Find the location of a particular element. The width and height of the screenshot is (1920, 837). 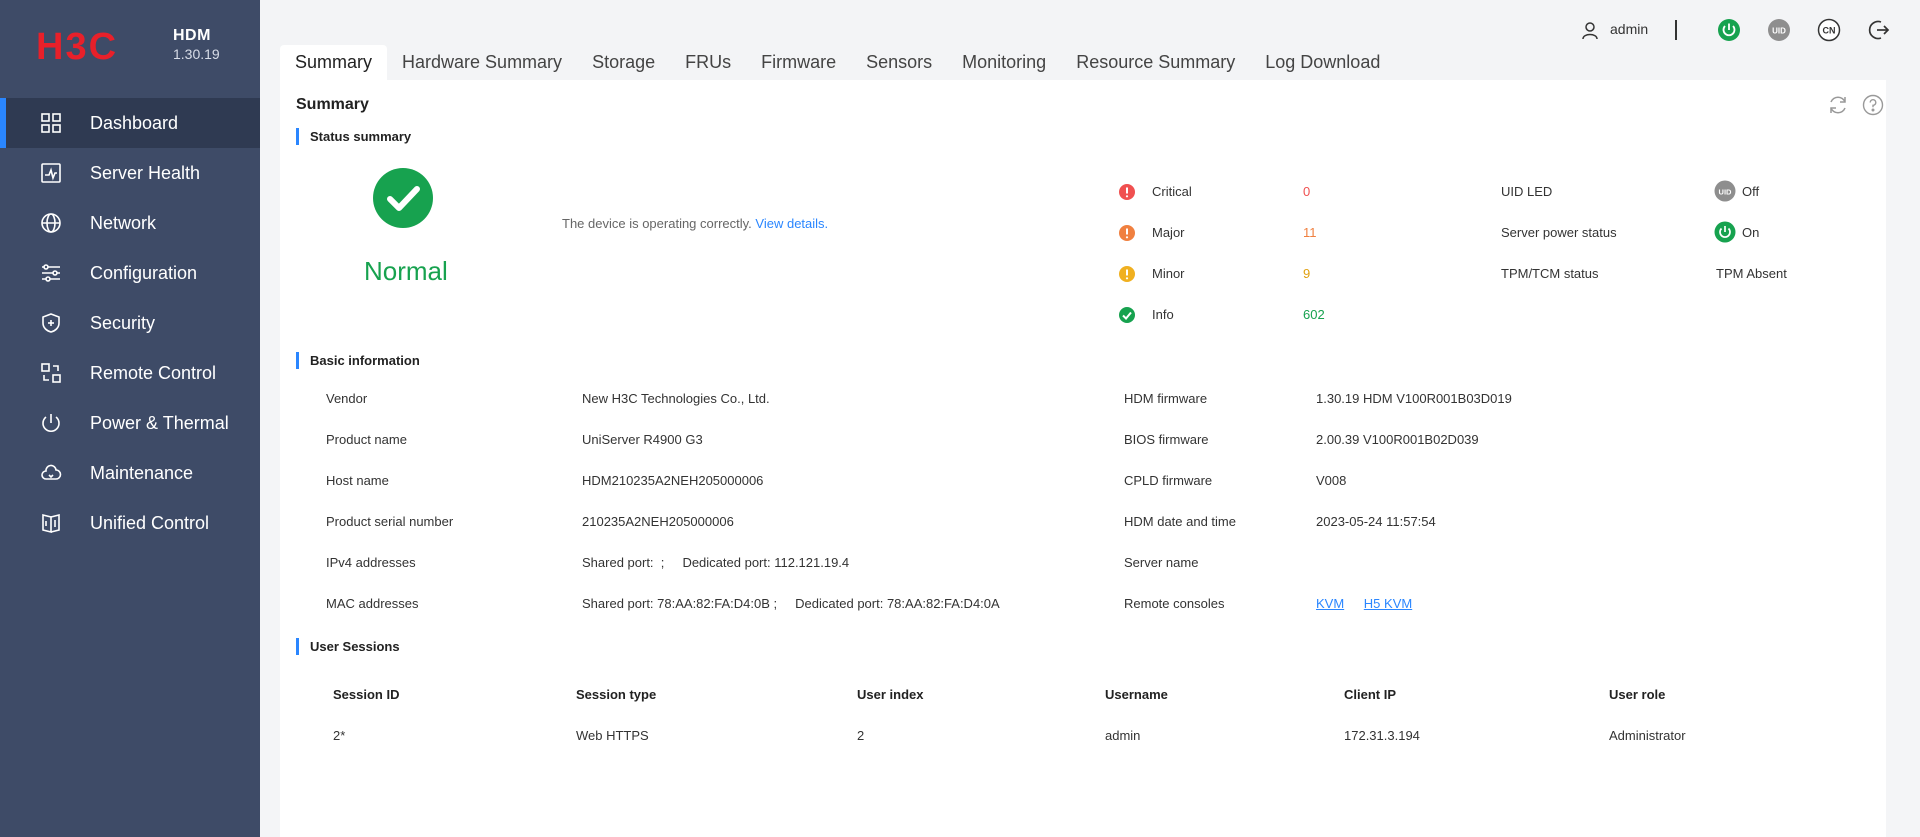

info-label: BIOS firmware is located at coordinates (1166, 439).